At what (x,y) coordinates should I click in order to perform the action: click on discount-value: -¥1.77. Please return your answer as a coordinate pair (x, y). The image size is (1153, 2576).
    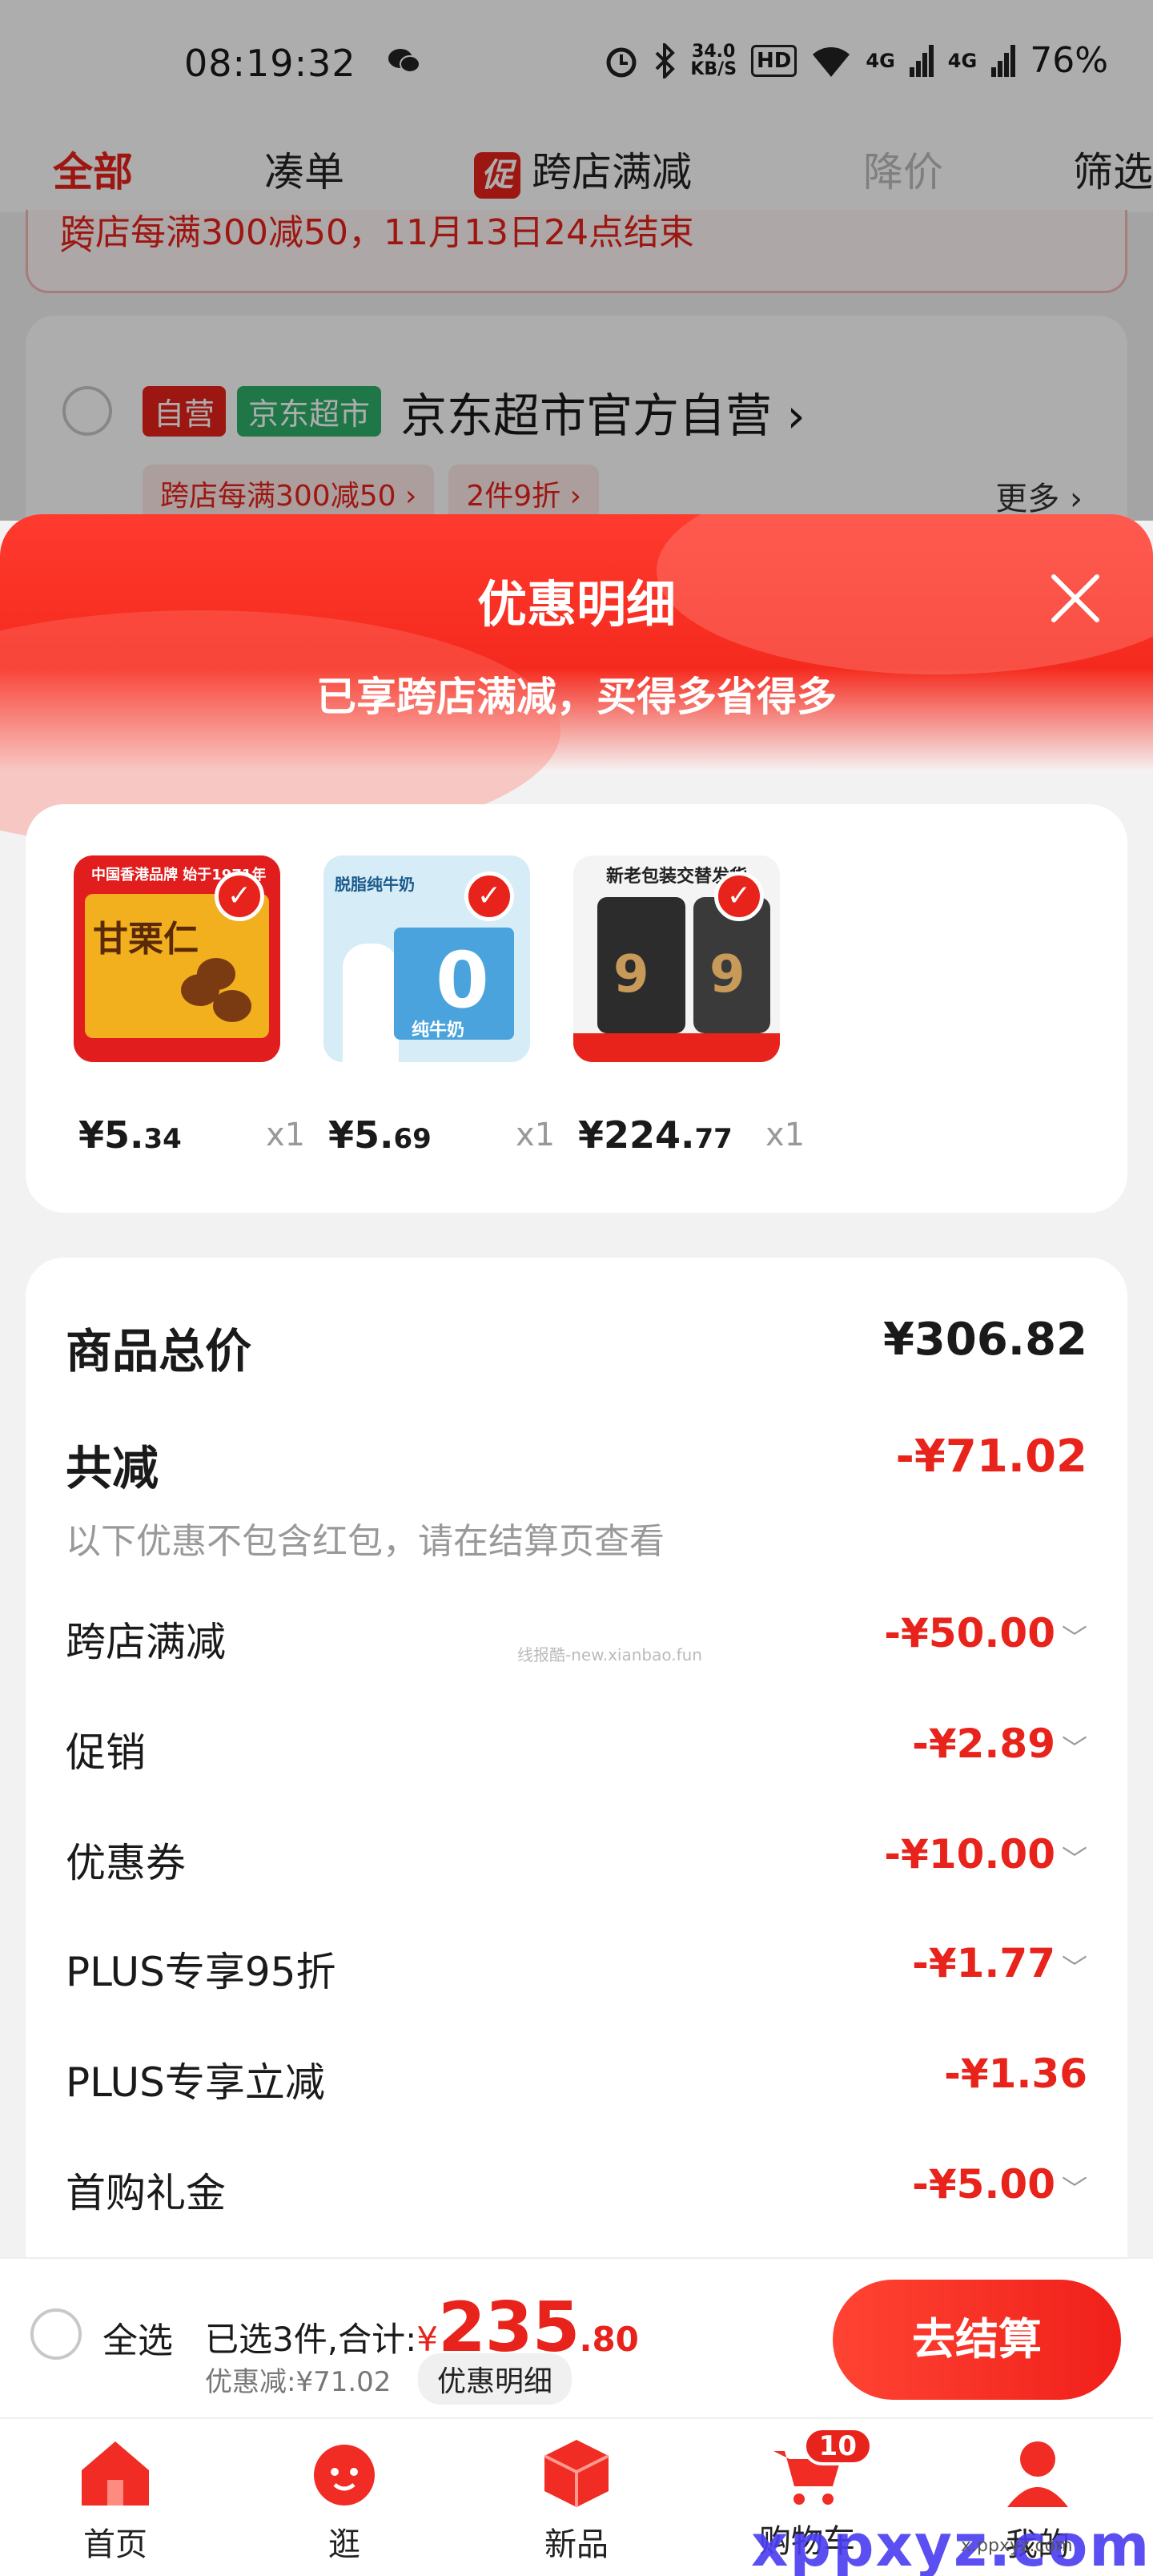
    Looking at the image, I should click on (984, 1963).